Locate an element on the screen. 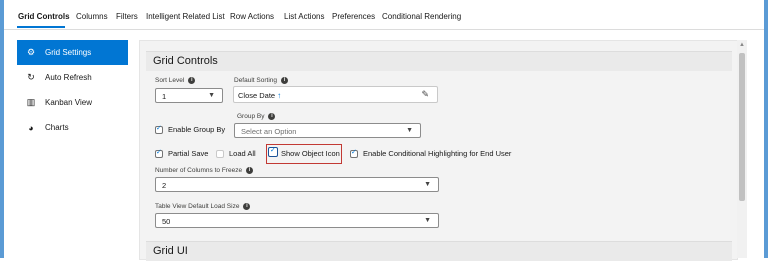  section-title: Grid Controls is located at coordinates (185, 61).